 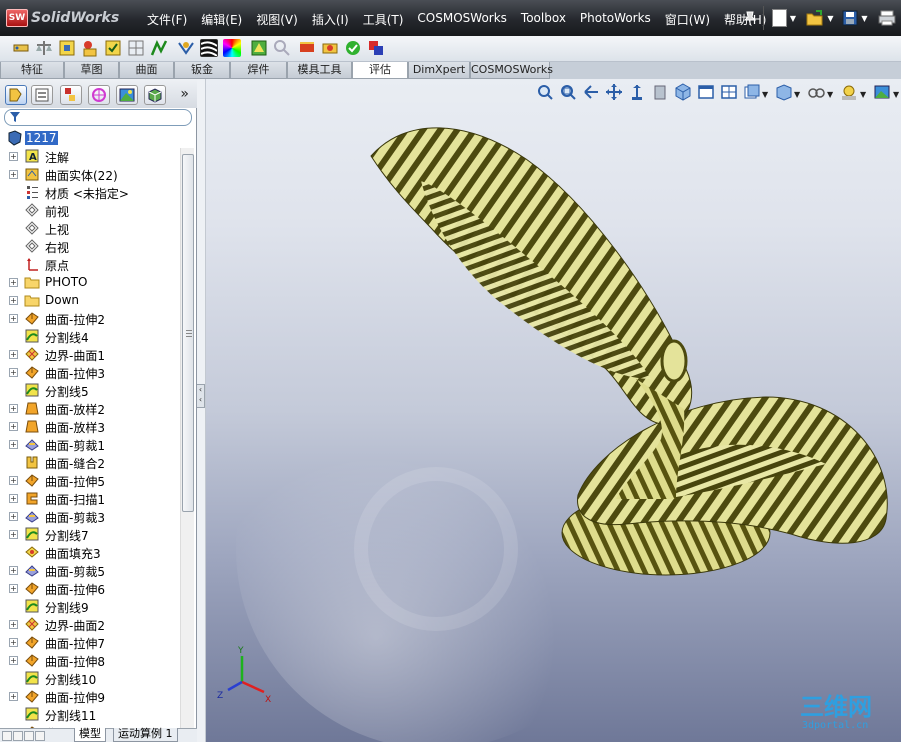 What do you see at coordinates (167, 19) in the screenshot?
I see `menu-item: 文件(F)` at bounding box center [167, 19].